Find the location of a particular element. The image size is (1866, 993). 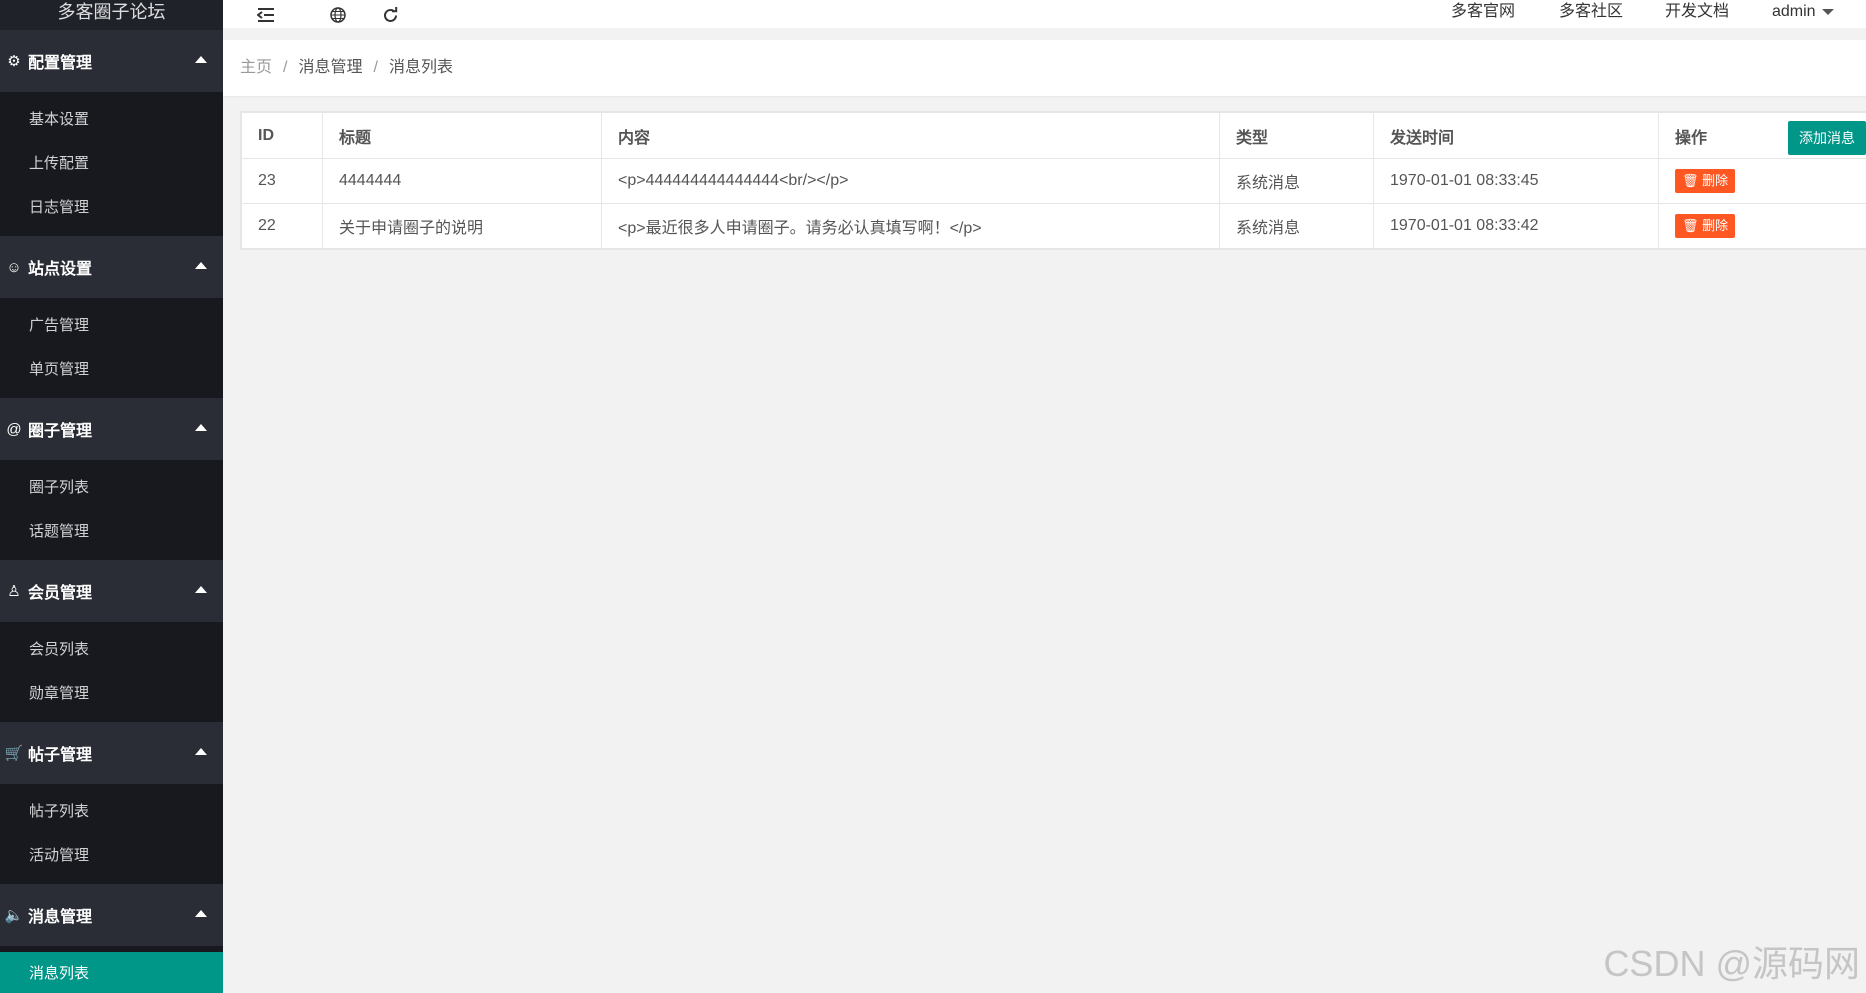

watermark: CSDN @源码网 is located at coordinates (1731, 963).